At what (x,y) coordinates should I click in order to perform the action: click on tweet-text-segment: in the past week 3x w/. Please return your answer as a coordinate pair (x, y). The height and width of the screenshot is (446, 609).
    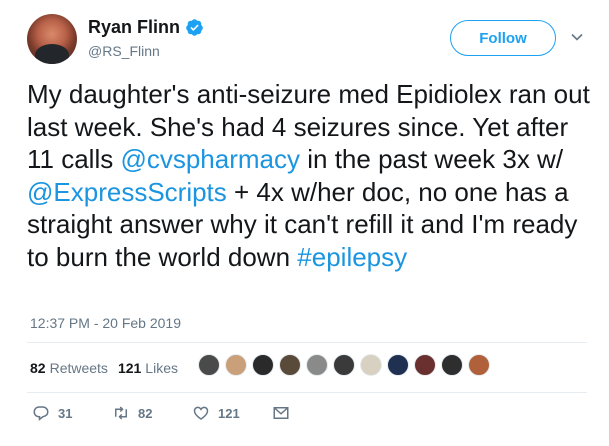
    Looking at the image, I should click on (432, 159).